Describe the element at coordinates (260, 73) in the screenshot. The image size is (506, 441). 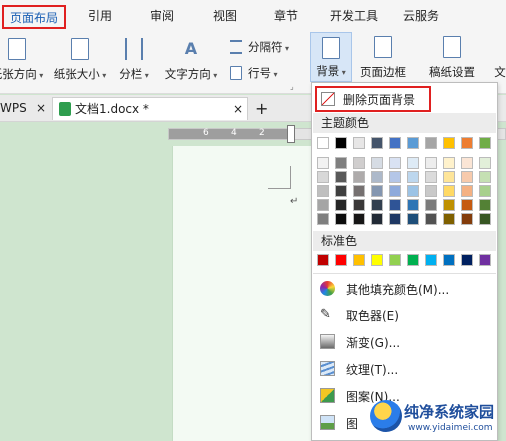
I see `line-number-button: 行号 ▾` at that location.